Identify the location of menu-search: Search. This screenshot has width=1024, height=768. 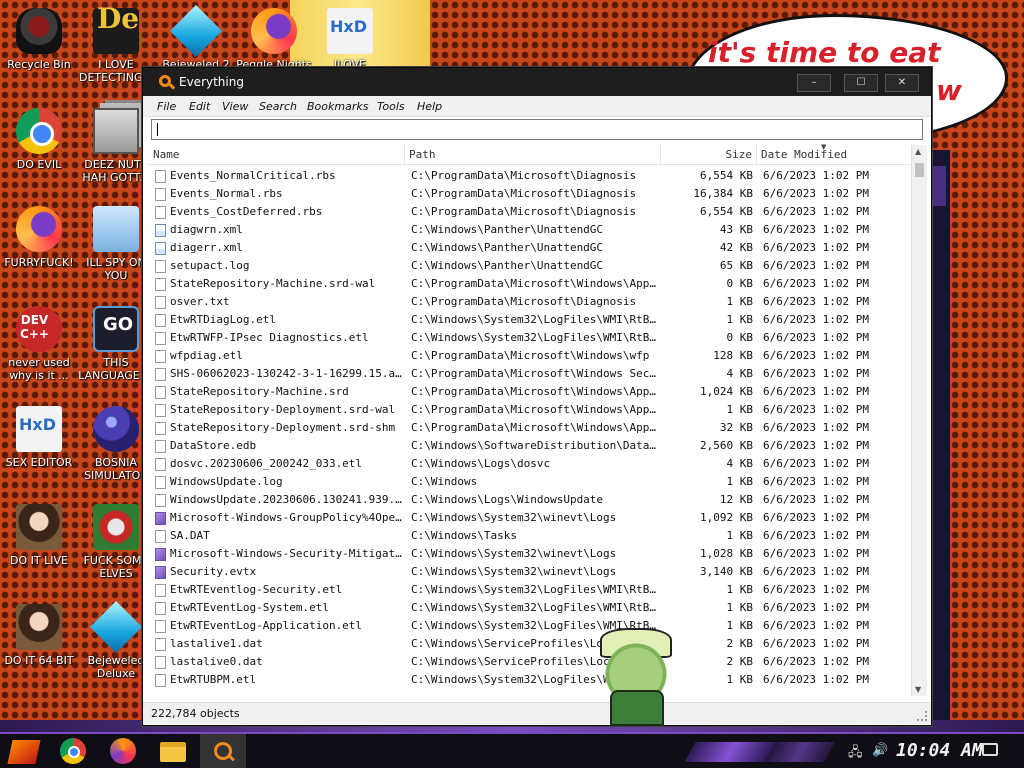
(278, 106).